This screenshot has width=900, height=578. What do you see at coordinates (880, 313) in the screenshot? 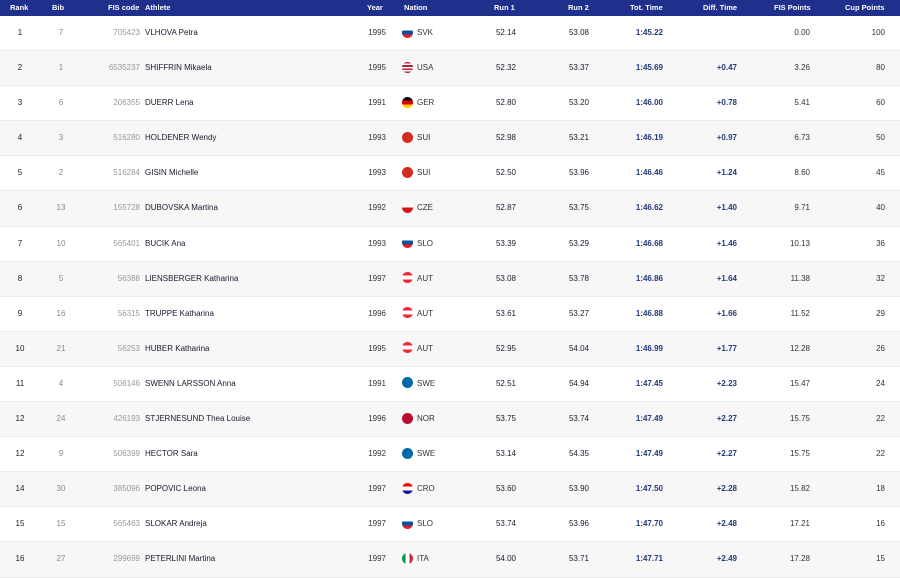
I see `cup-points-cell: 29` at bounding box center [880, 313].